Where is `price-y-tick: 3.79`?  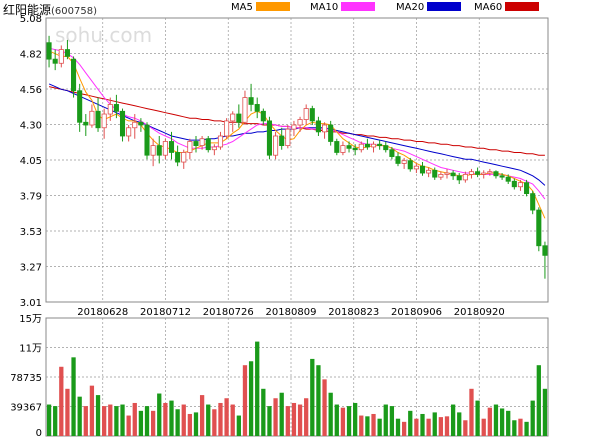 price-y-tick: 3.79 is located at coordinates (31, 197).